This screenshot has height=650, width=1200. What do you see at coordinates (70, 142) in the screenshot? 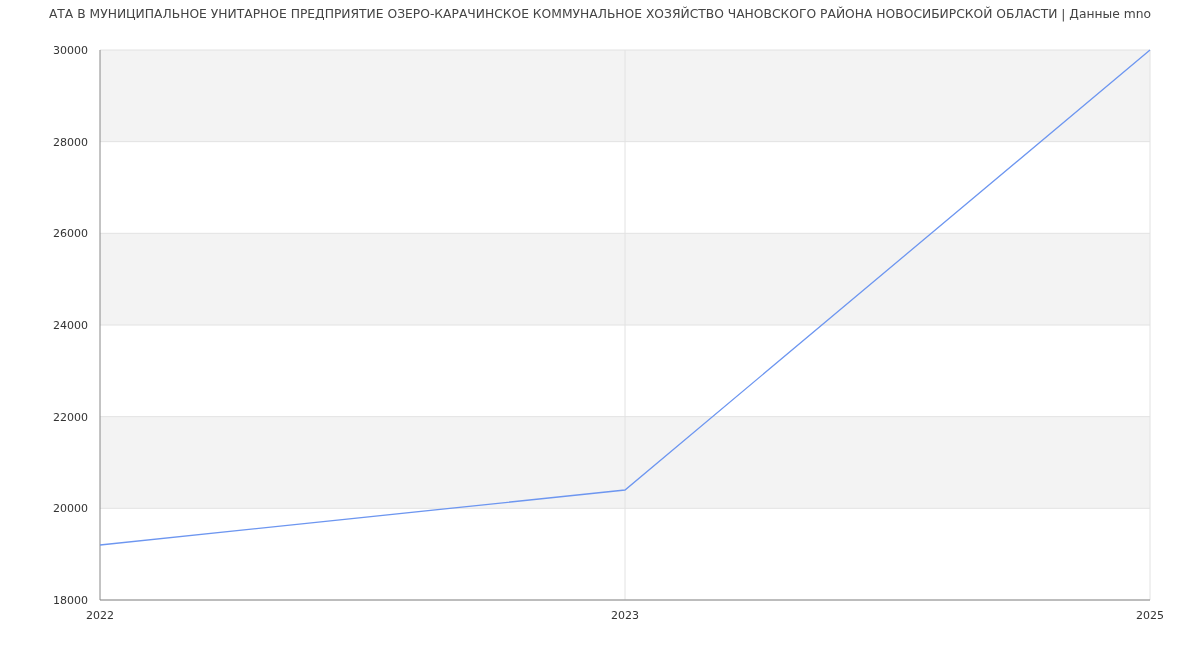
I see `y-tick-label: 28000` at bounding box center [70, 142].